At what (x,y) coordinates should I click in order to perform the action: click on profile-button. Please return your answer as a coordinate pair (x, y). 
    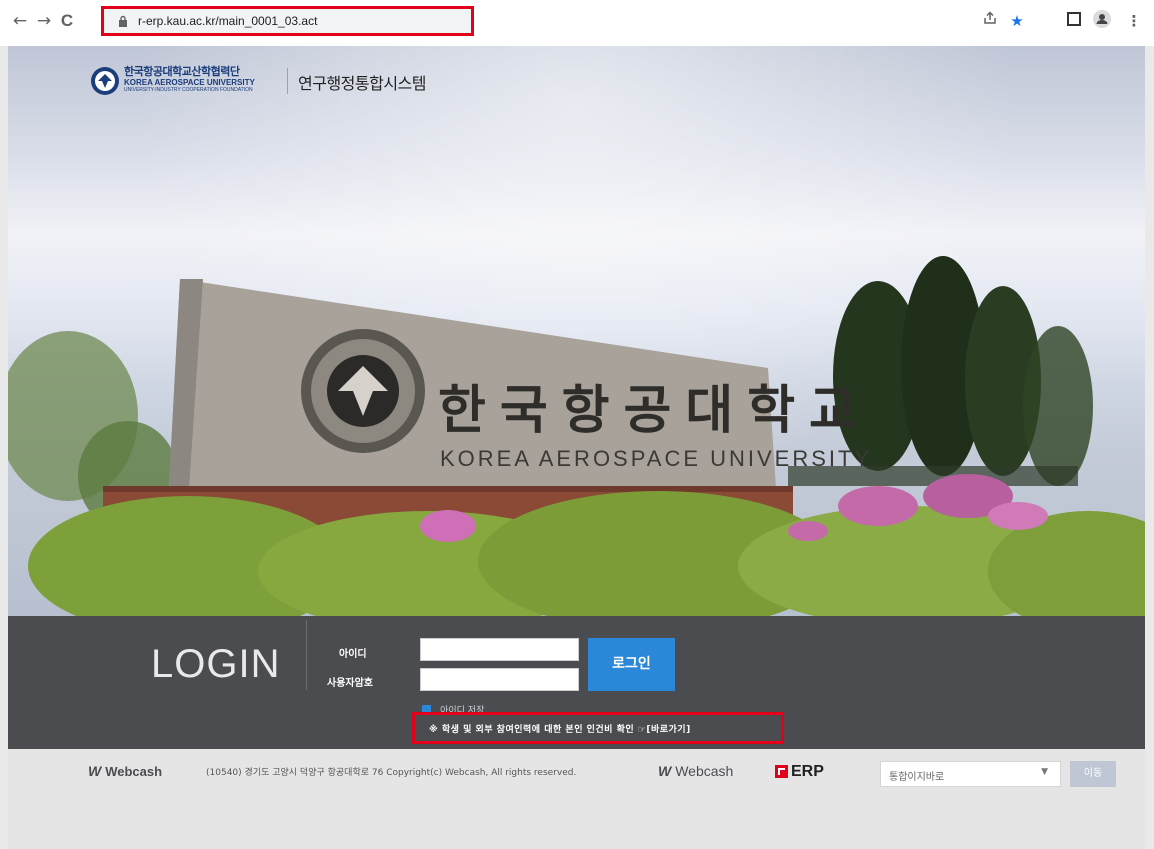
    Looking at the image, I should click on (1102, 21).